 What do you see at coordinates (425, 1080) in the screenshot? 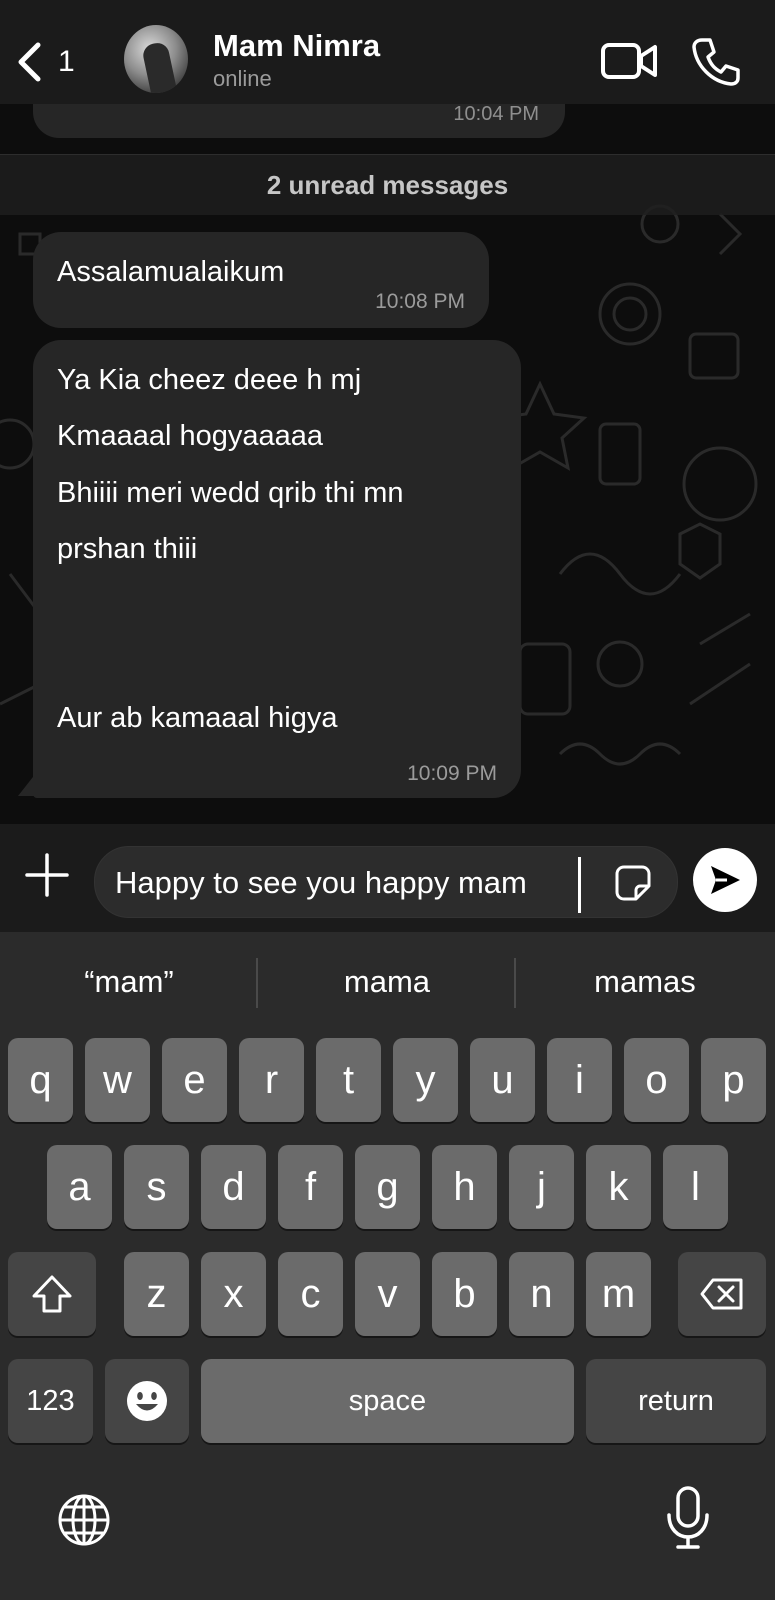
I see `key-y: y` at bounding box center [425, 1080].